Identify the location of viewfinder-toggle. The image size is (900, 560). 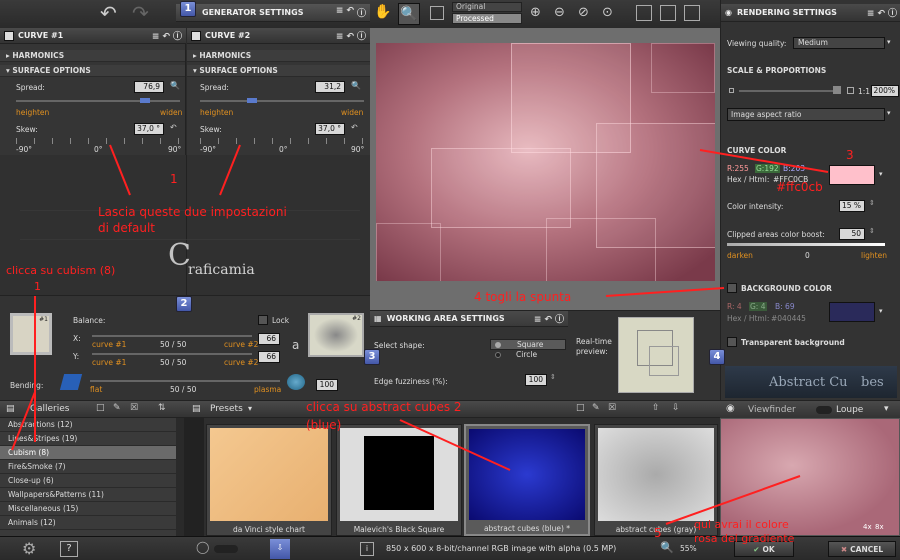
(824, 410).